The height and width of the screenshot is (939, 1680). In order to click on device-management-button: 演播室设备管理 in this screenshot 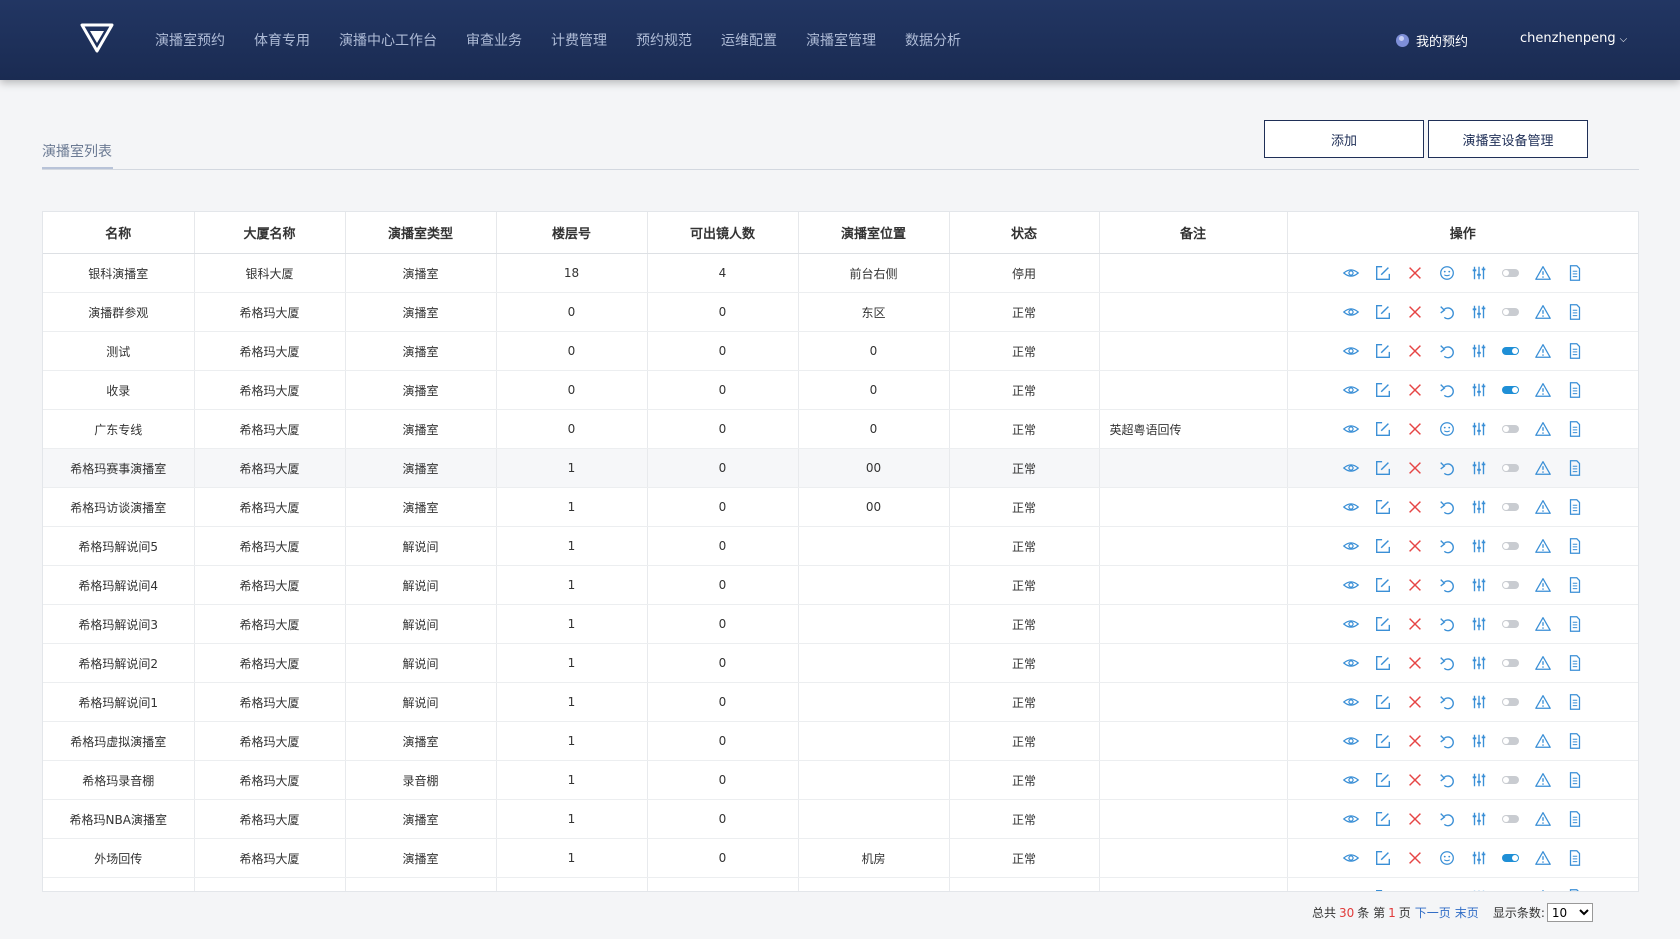, I will do `click(1508, 139)`.